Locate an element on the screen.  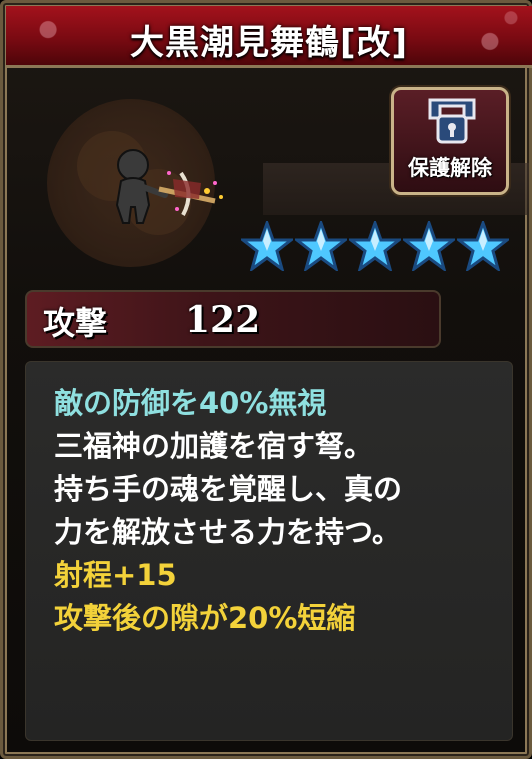
attack-stat-bar: 攻撃 122 is located at coordinates (233, 319).